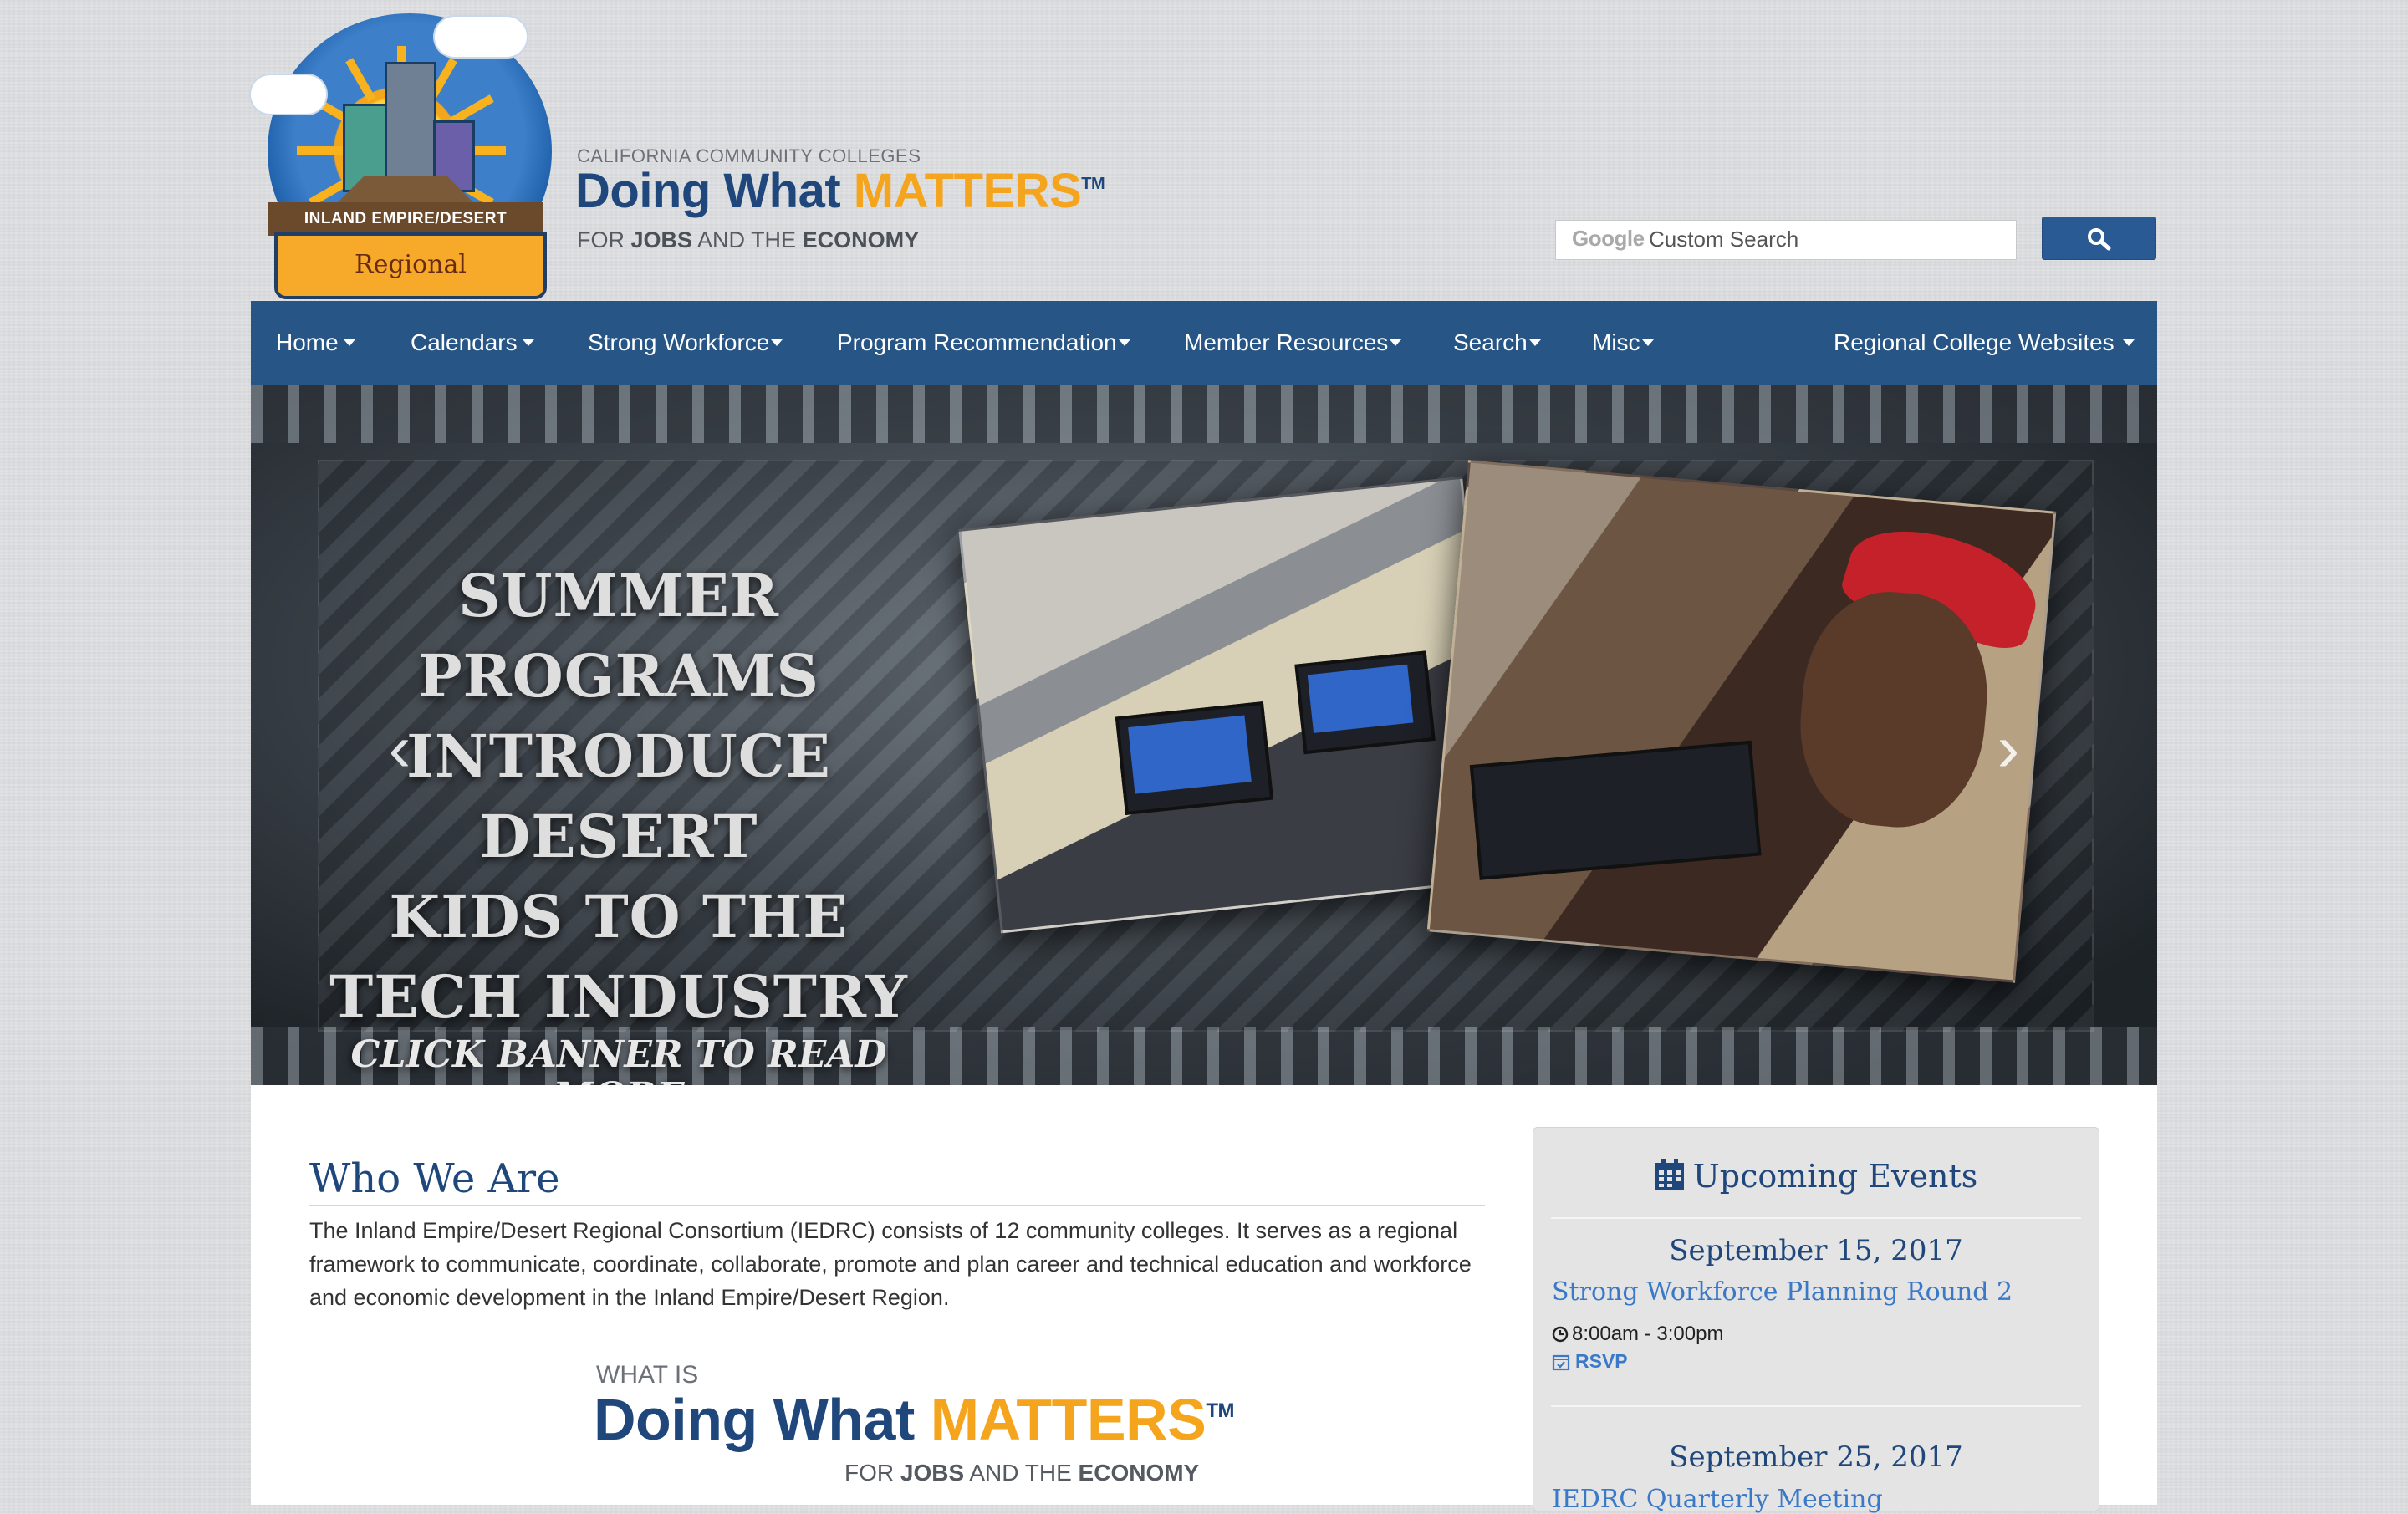 The height and width of the screenshot is (1514, 2408). Describe the element at coordinates (400, 748) in the screenshot. I see `carousel-prev-arrow: ‹` at that location.